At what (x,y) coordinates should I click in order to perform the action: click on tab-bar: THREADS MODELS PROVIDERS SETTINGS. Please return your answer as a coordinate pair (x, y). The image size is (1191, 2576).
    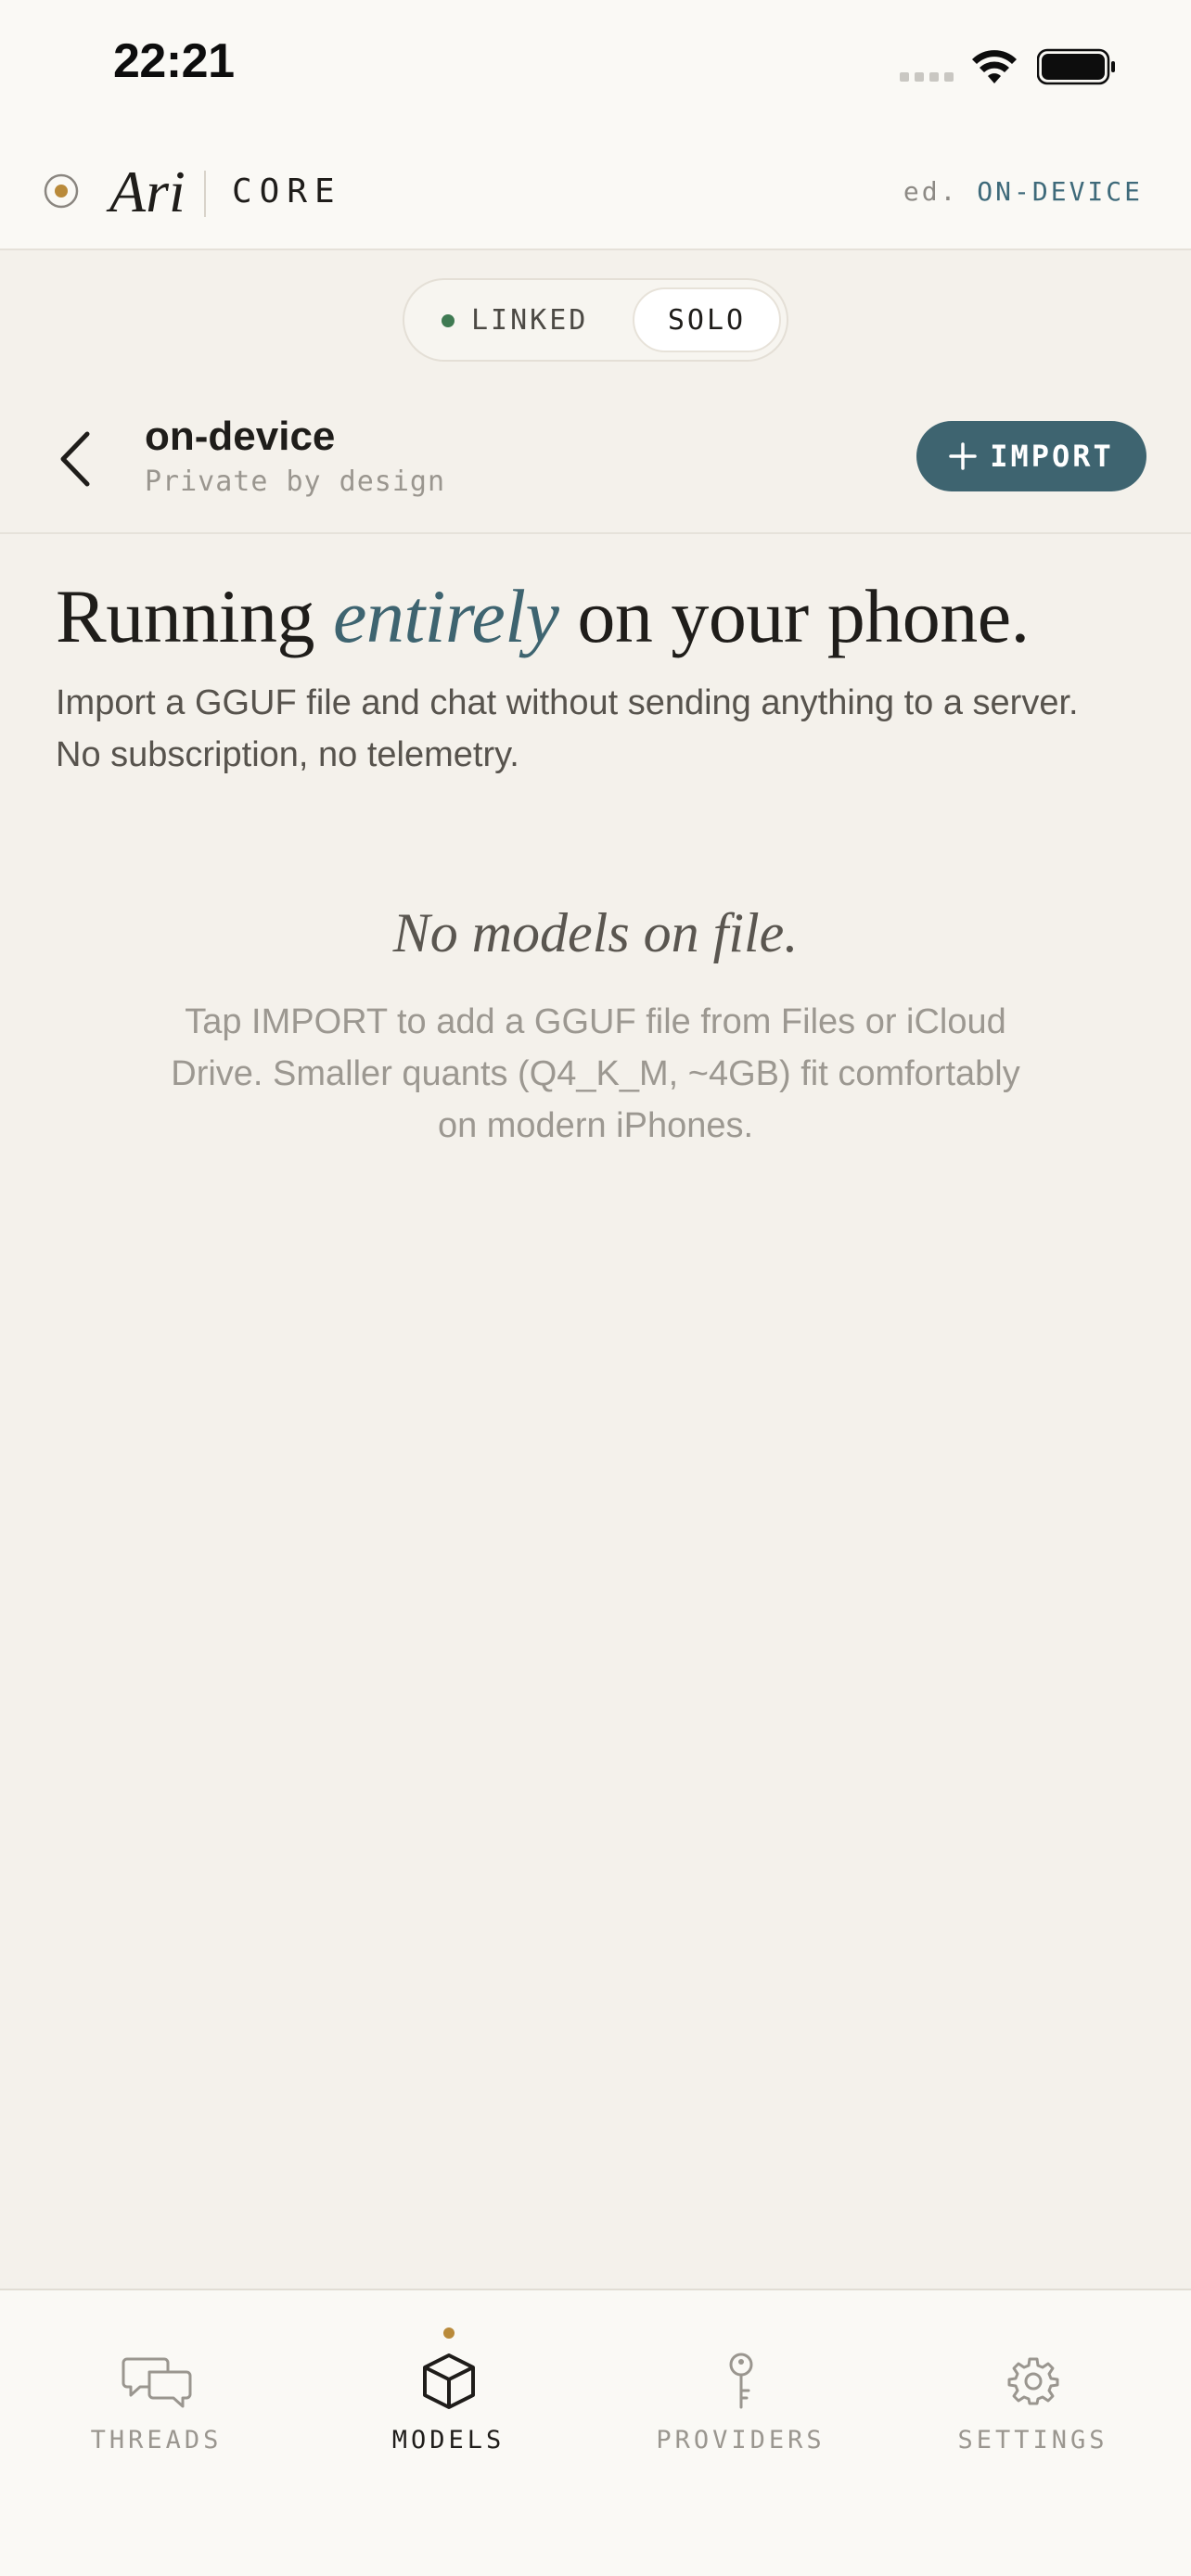
    Looking at the image, I should click on (595, 2433).